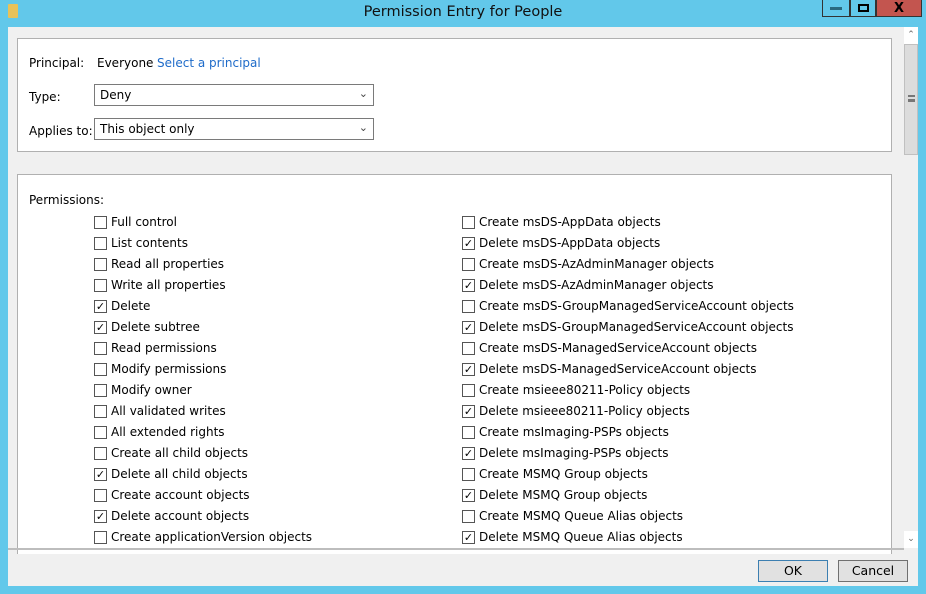 The width and height of the screenshot is (926, 594). Describe the element at coordinates (168, 411) in the screenshot. I see `permission-label: All validated writes` at that location.